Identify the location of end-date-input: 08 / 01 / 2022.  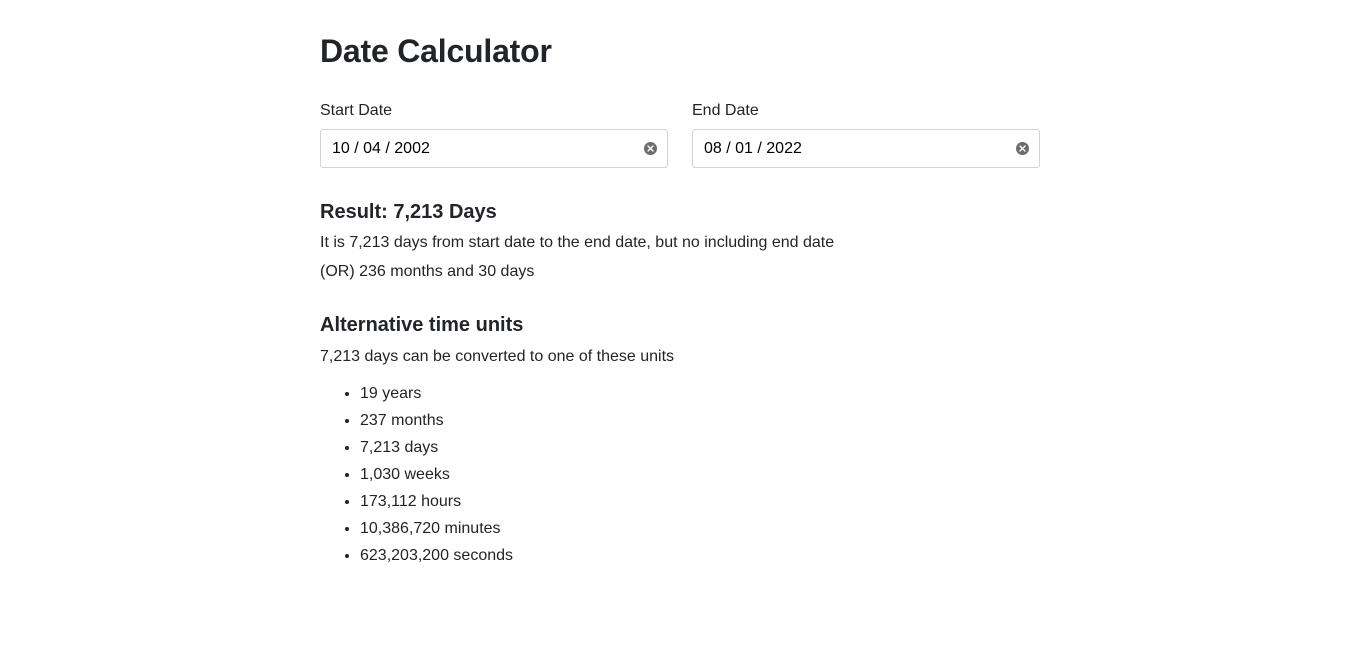
(866, 148).